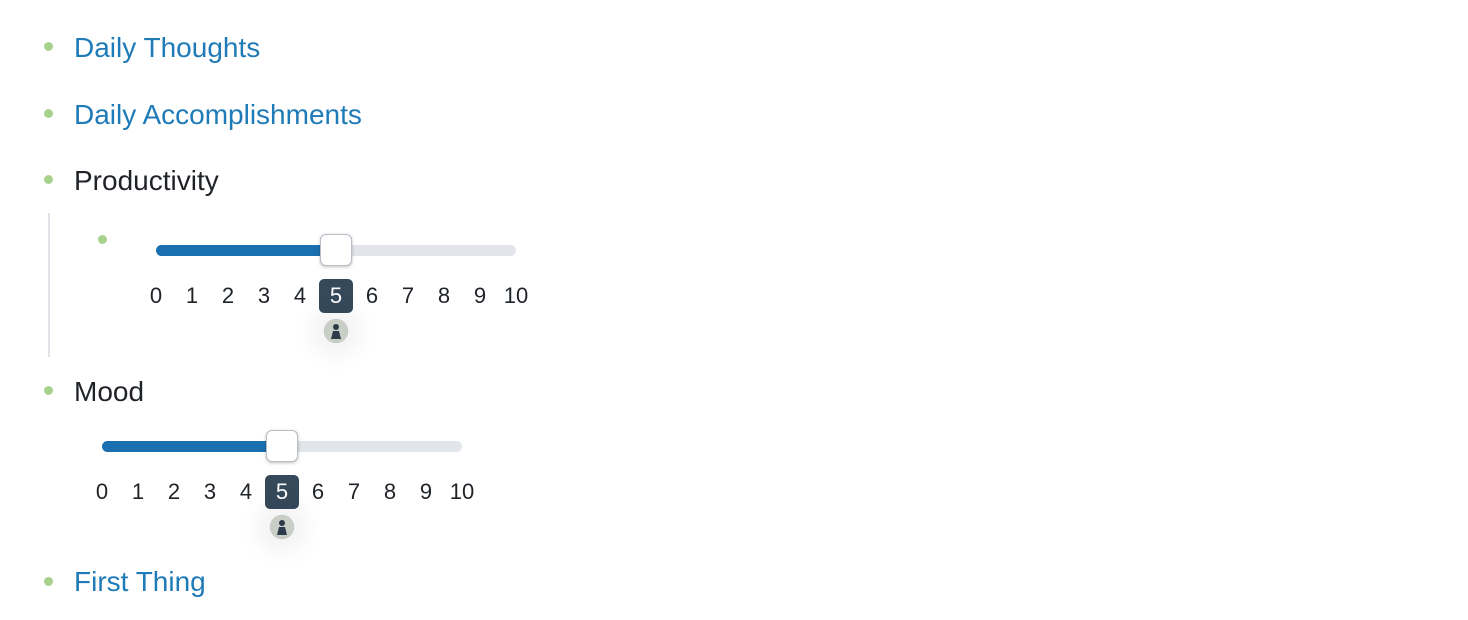 This screenshot has height=620, width=1468. I want to click on productivity-slider: 0 1 2 3 4 5 6 7 8 9 10, so click(348, 278).